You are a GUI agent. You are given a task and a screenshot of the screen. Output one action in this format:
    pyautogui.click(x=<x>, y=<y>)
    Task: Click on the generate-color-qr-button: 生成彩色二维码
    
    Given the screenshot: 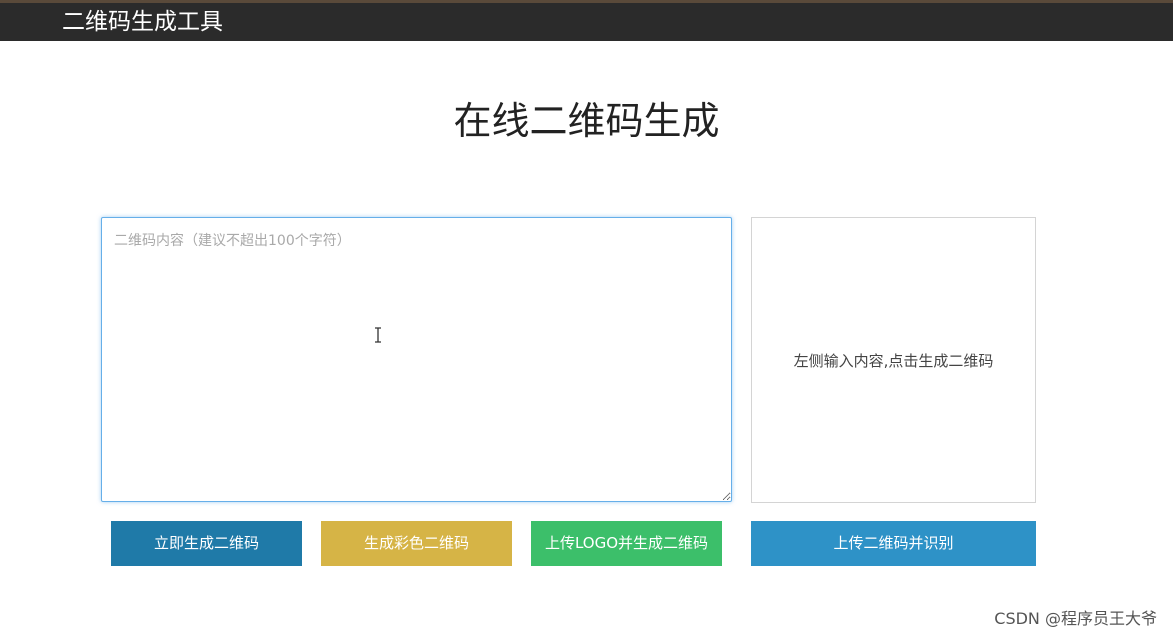 What is the action you would take?
    pyautogui.click(x=416, y=543)
    